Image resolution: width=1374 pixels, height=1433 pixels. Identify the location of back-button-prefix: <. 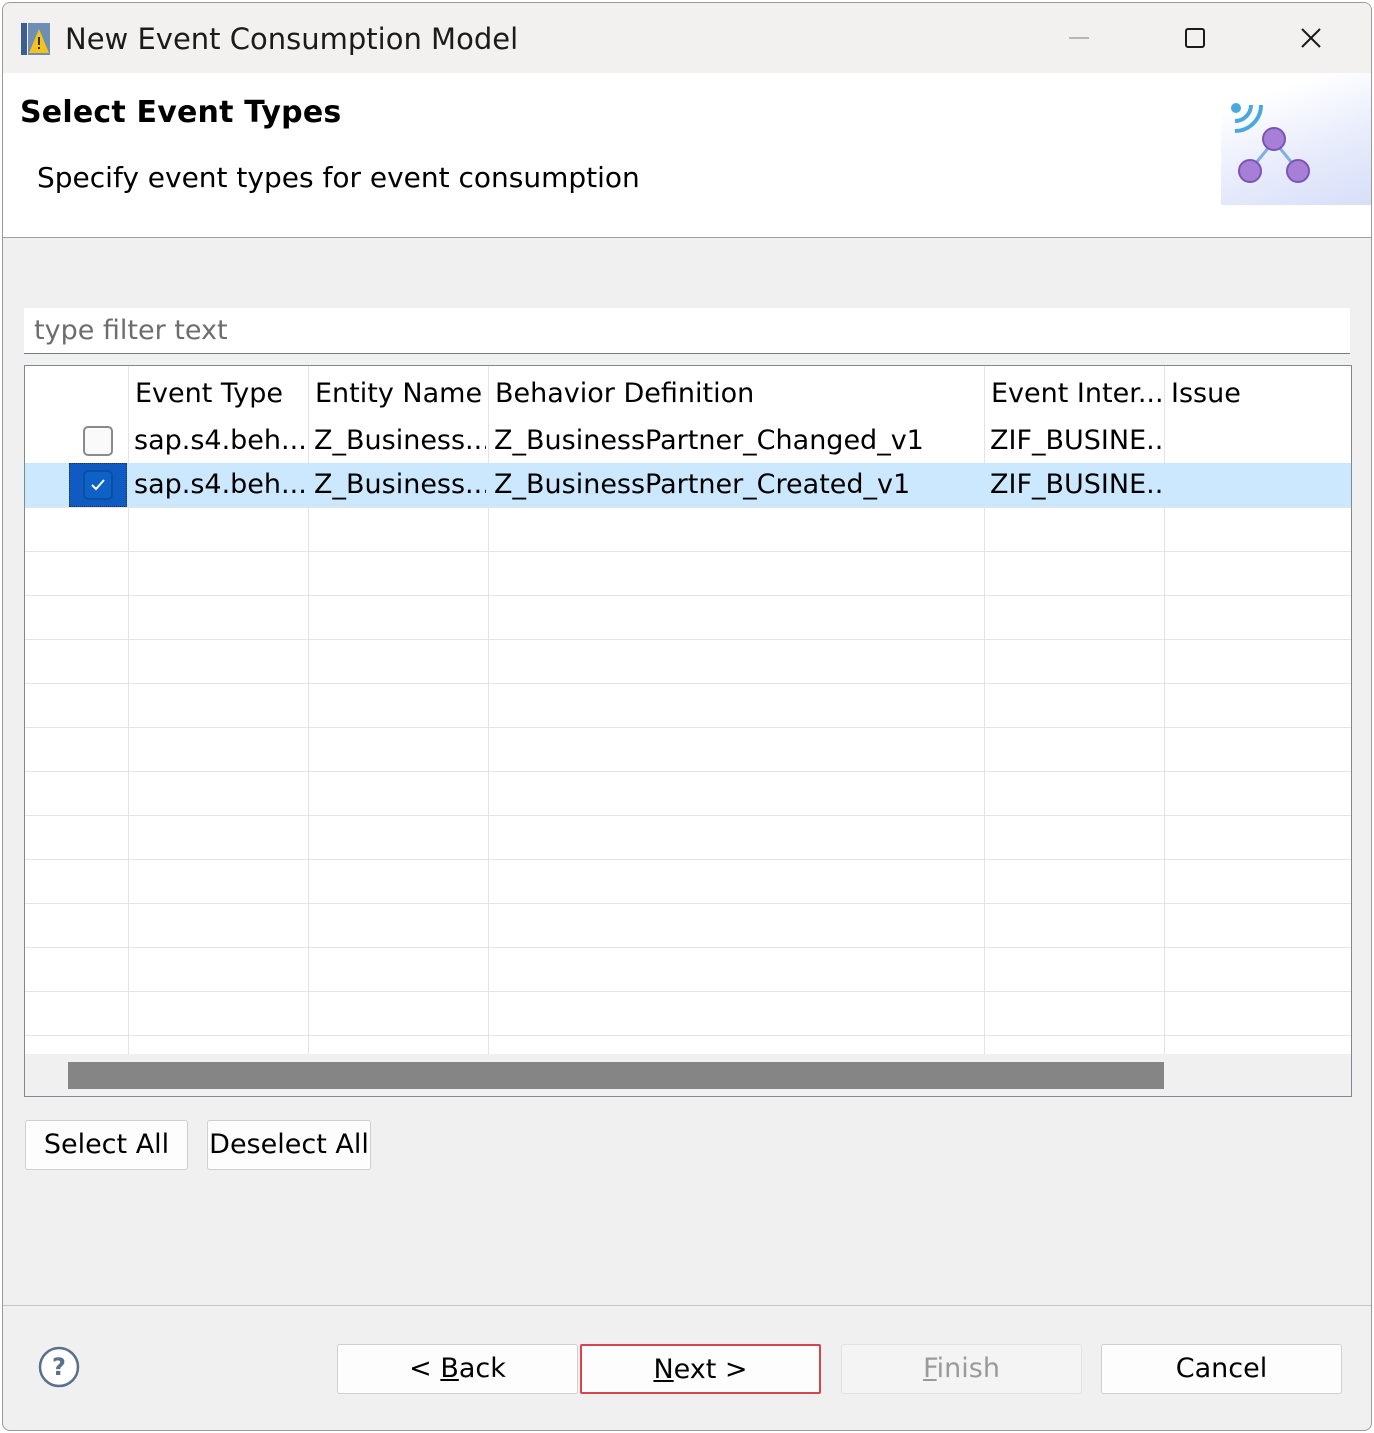
(425, 1368).